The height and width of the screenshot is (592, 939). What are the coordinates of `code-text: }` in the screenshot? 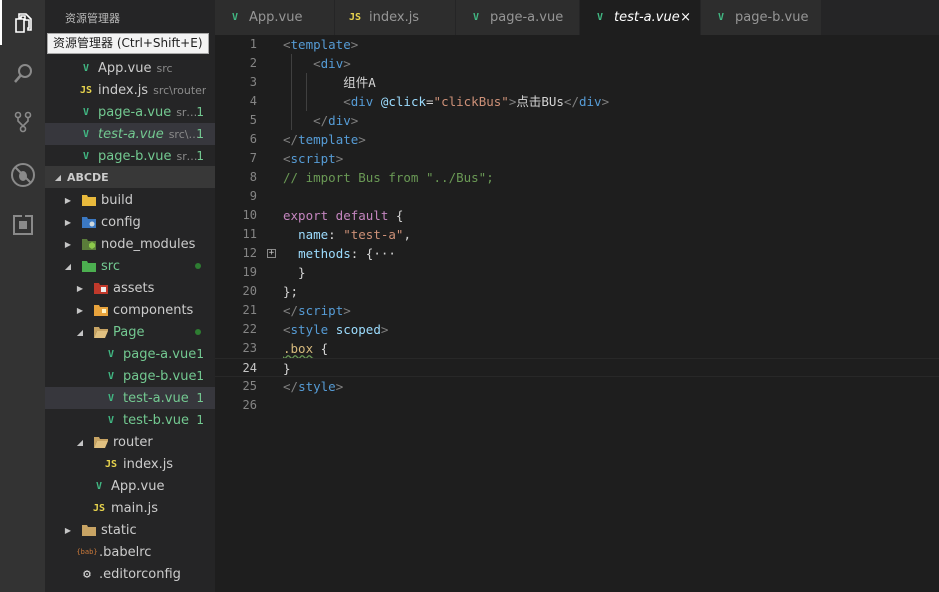 It's located at (287, 368).